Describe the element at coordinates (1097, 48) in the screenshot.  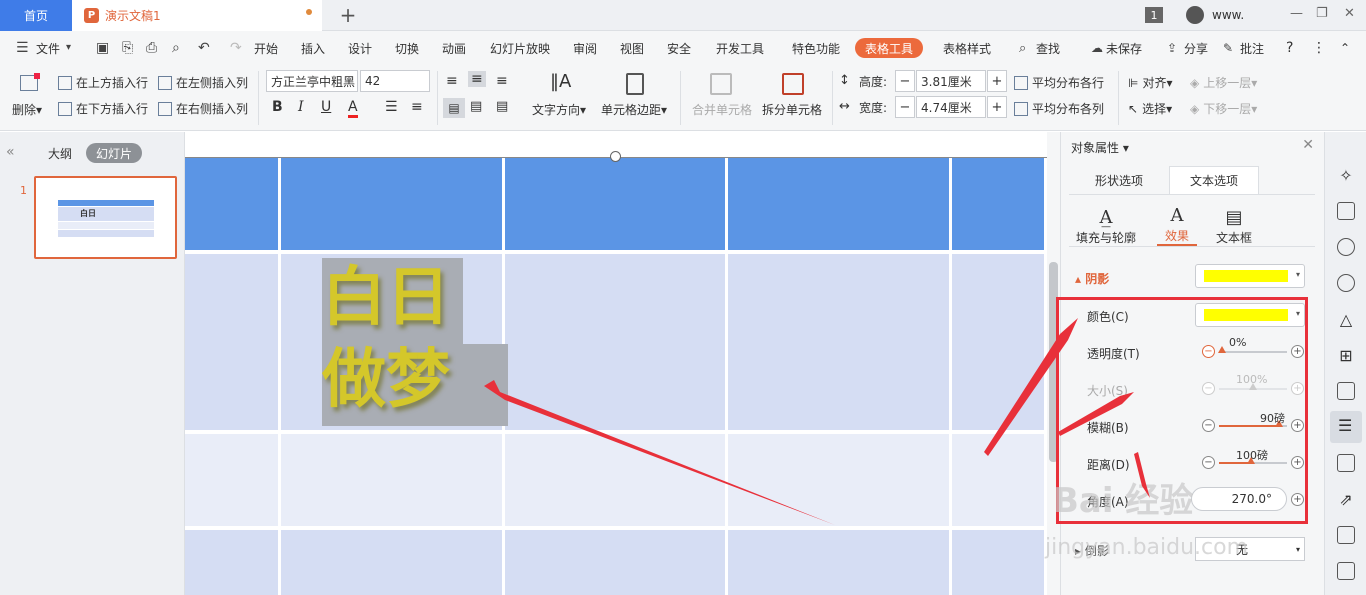
I see `cloud-icon: ☁` at that location.